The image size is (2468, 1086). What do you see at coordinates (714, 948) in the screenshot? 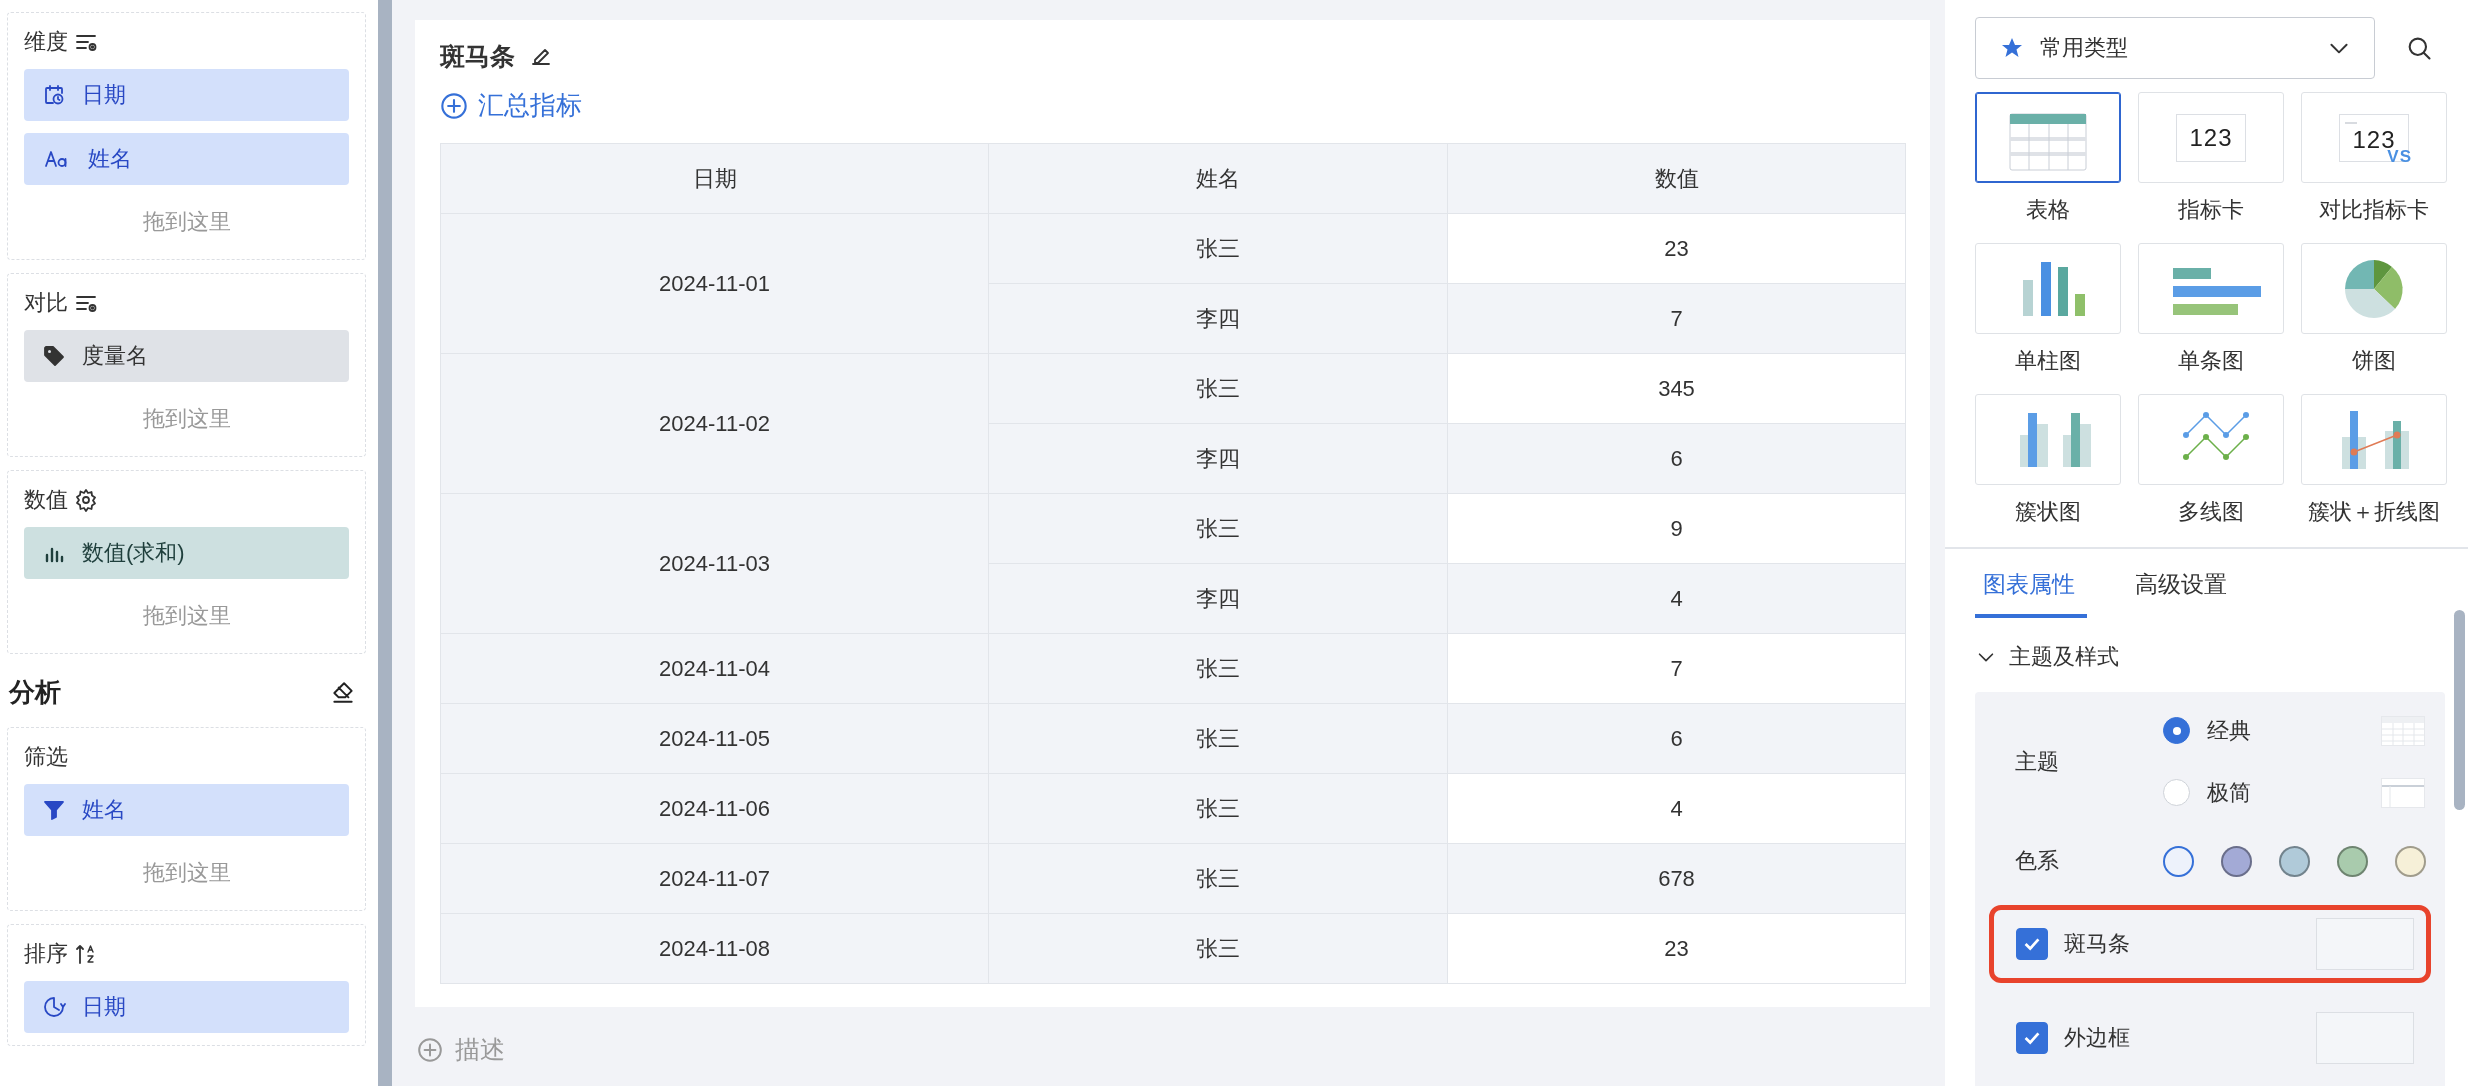
I see `table-cell: 2024-11-08` at bounding box center [714, 948].